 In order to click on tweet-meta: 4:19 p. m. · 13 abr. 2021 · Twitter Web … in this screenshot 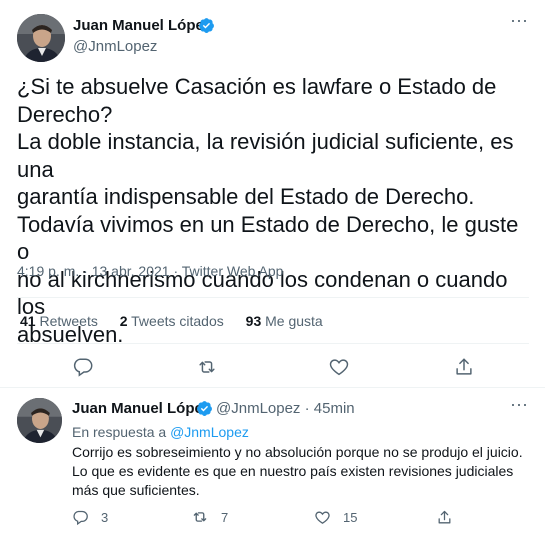, I will do `click(150, 271)`.